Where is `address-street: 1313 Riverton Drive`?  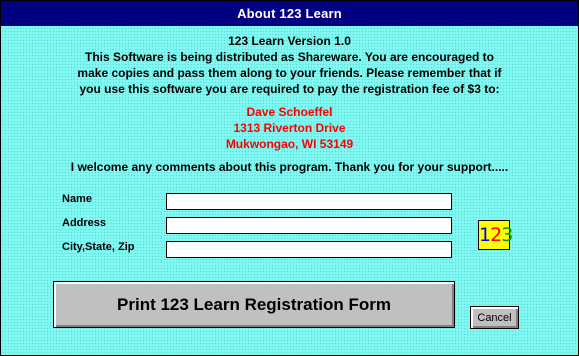 address-street: 1313 Riverton Drive is located at coordinates (289, 128).